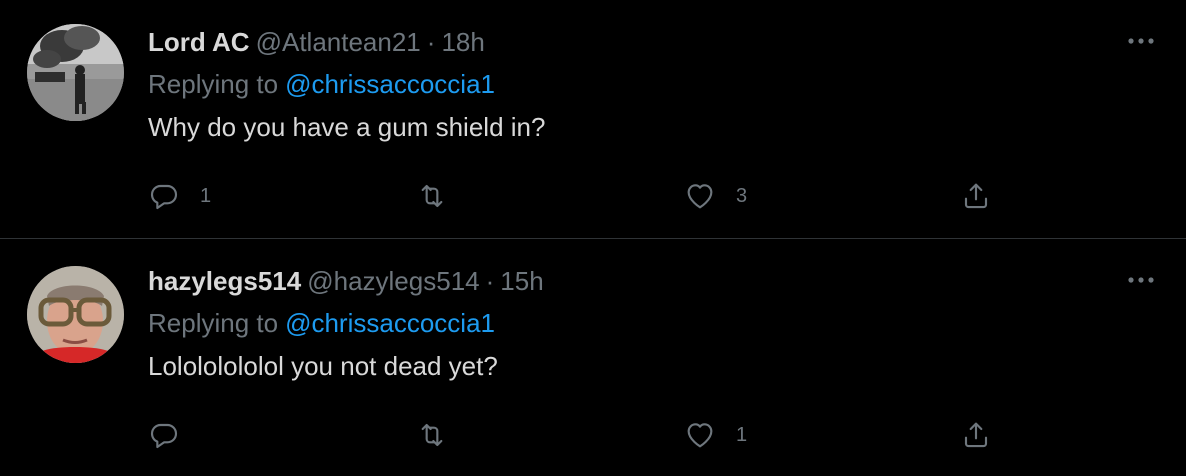 This screenshot has width=1186, height=476. What do you see at coordinates (742, 195) in the screenshot?
I see `like-count: 3` at bounding box center [742, 195].